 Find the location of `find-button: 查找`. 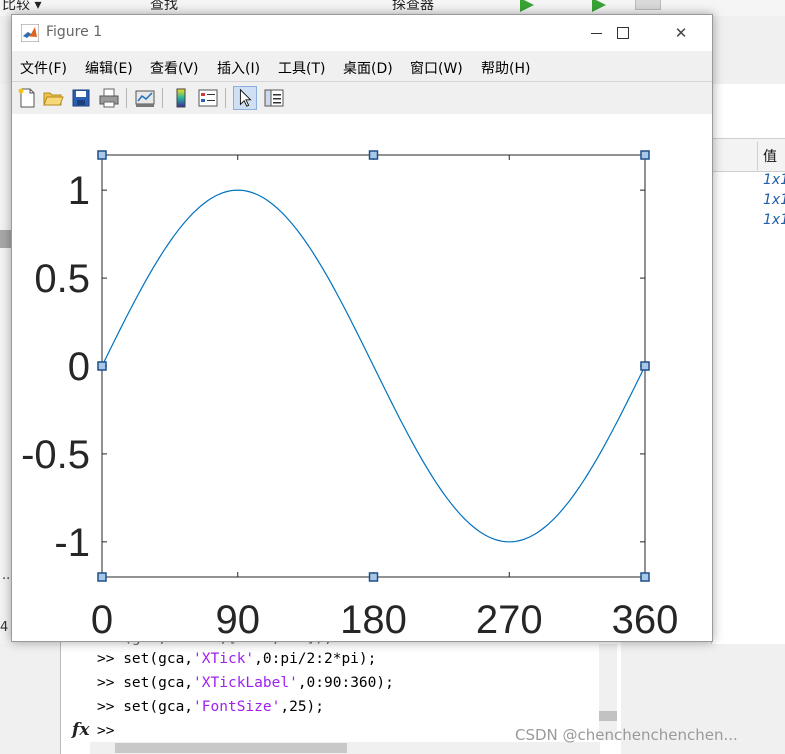

find-button: 查找 is located at coordinates (164, 7).